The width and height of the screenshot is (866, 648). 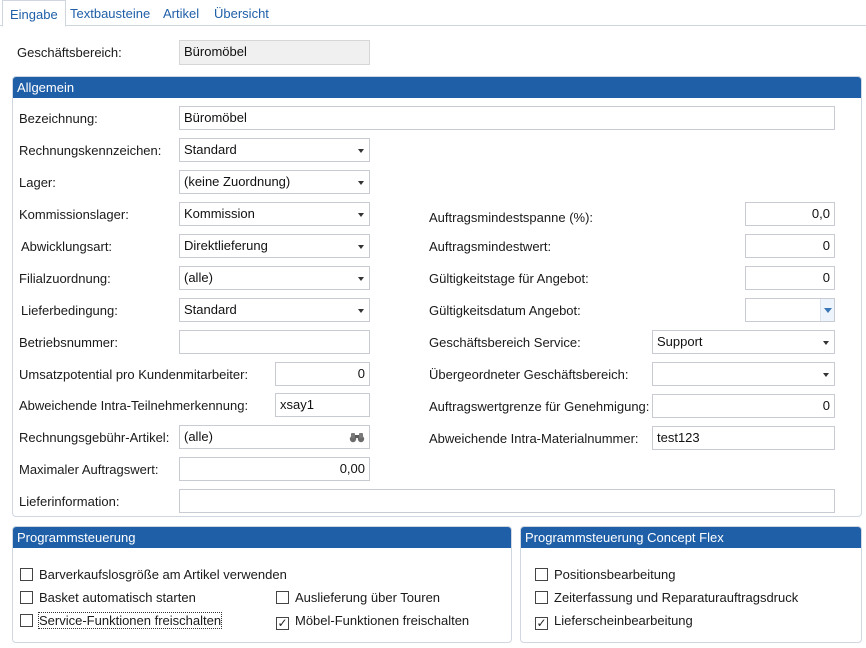 I want to click on umsatzpotential-label: Umsatzpotential pro Kundenmitarbeiter:, so click(x=134, y=374).